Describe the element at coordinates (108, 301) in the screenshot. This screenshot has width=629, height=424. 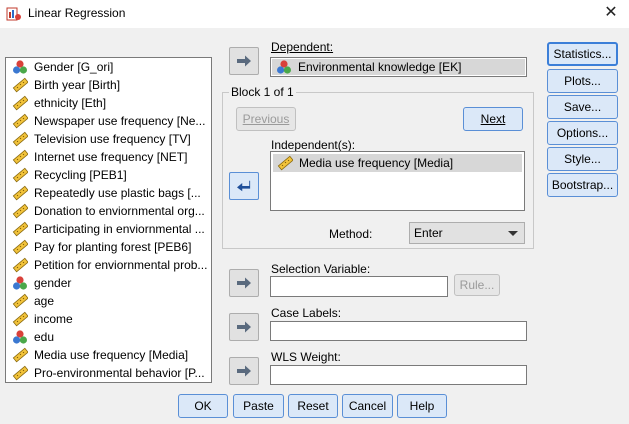
I see `variable-list-item: age` at that location.